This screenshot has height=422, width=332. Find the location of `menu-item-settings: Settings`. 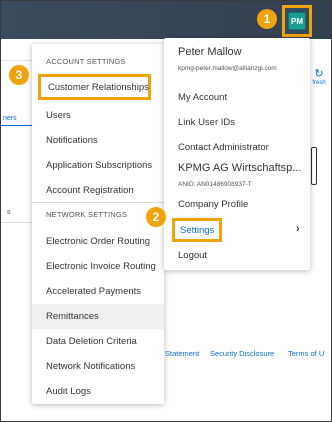

menu-item-settings: Settings is located at coordinates (197, 230).